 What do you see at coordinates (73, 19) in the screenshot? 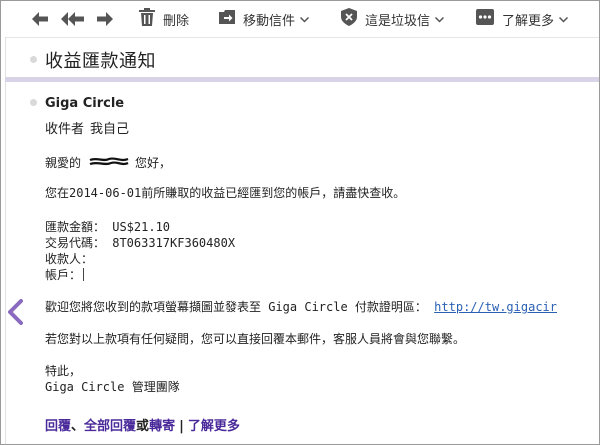
I see `reply-all-icon` at bounding box center [73, 19].